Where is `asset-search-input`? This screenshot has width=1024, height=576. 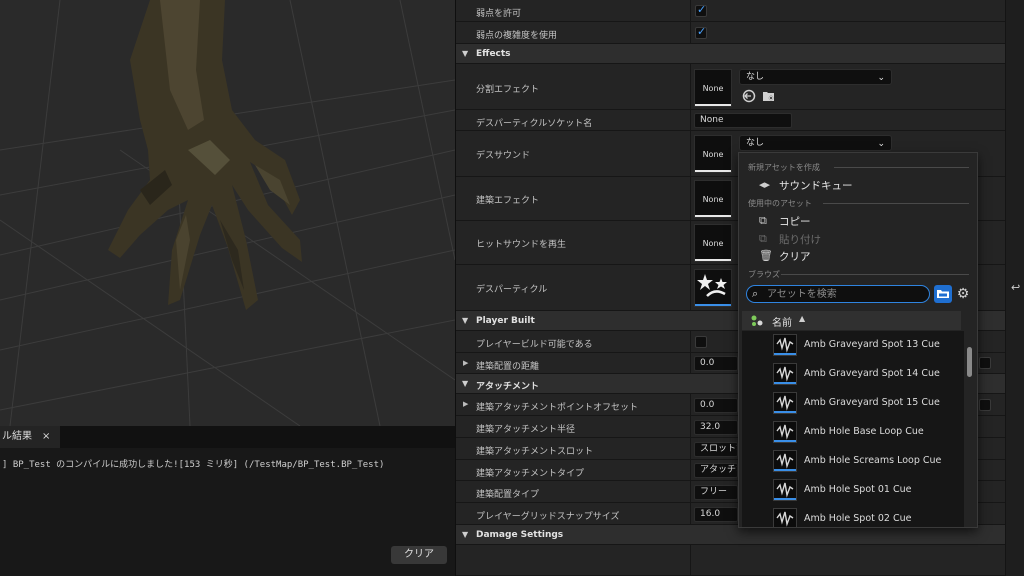 asset-search-input is located at coordinates (846, 294).